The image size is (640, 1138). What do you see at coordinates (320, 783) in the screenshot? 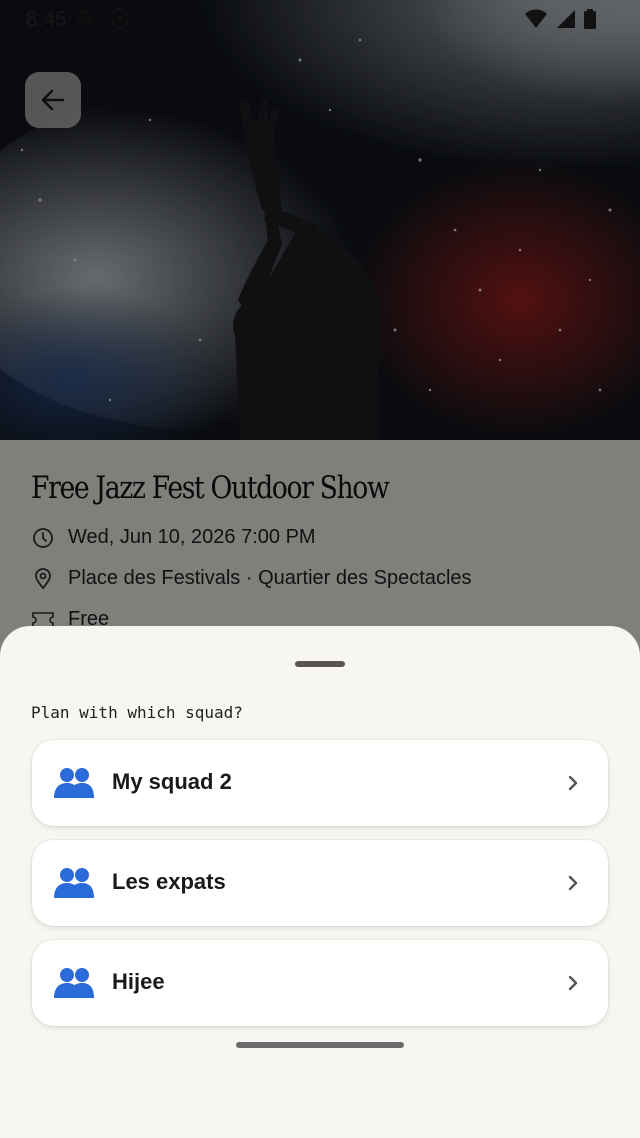
I see `squad-option: My squad 2` at bounding box center [320, 783].